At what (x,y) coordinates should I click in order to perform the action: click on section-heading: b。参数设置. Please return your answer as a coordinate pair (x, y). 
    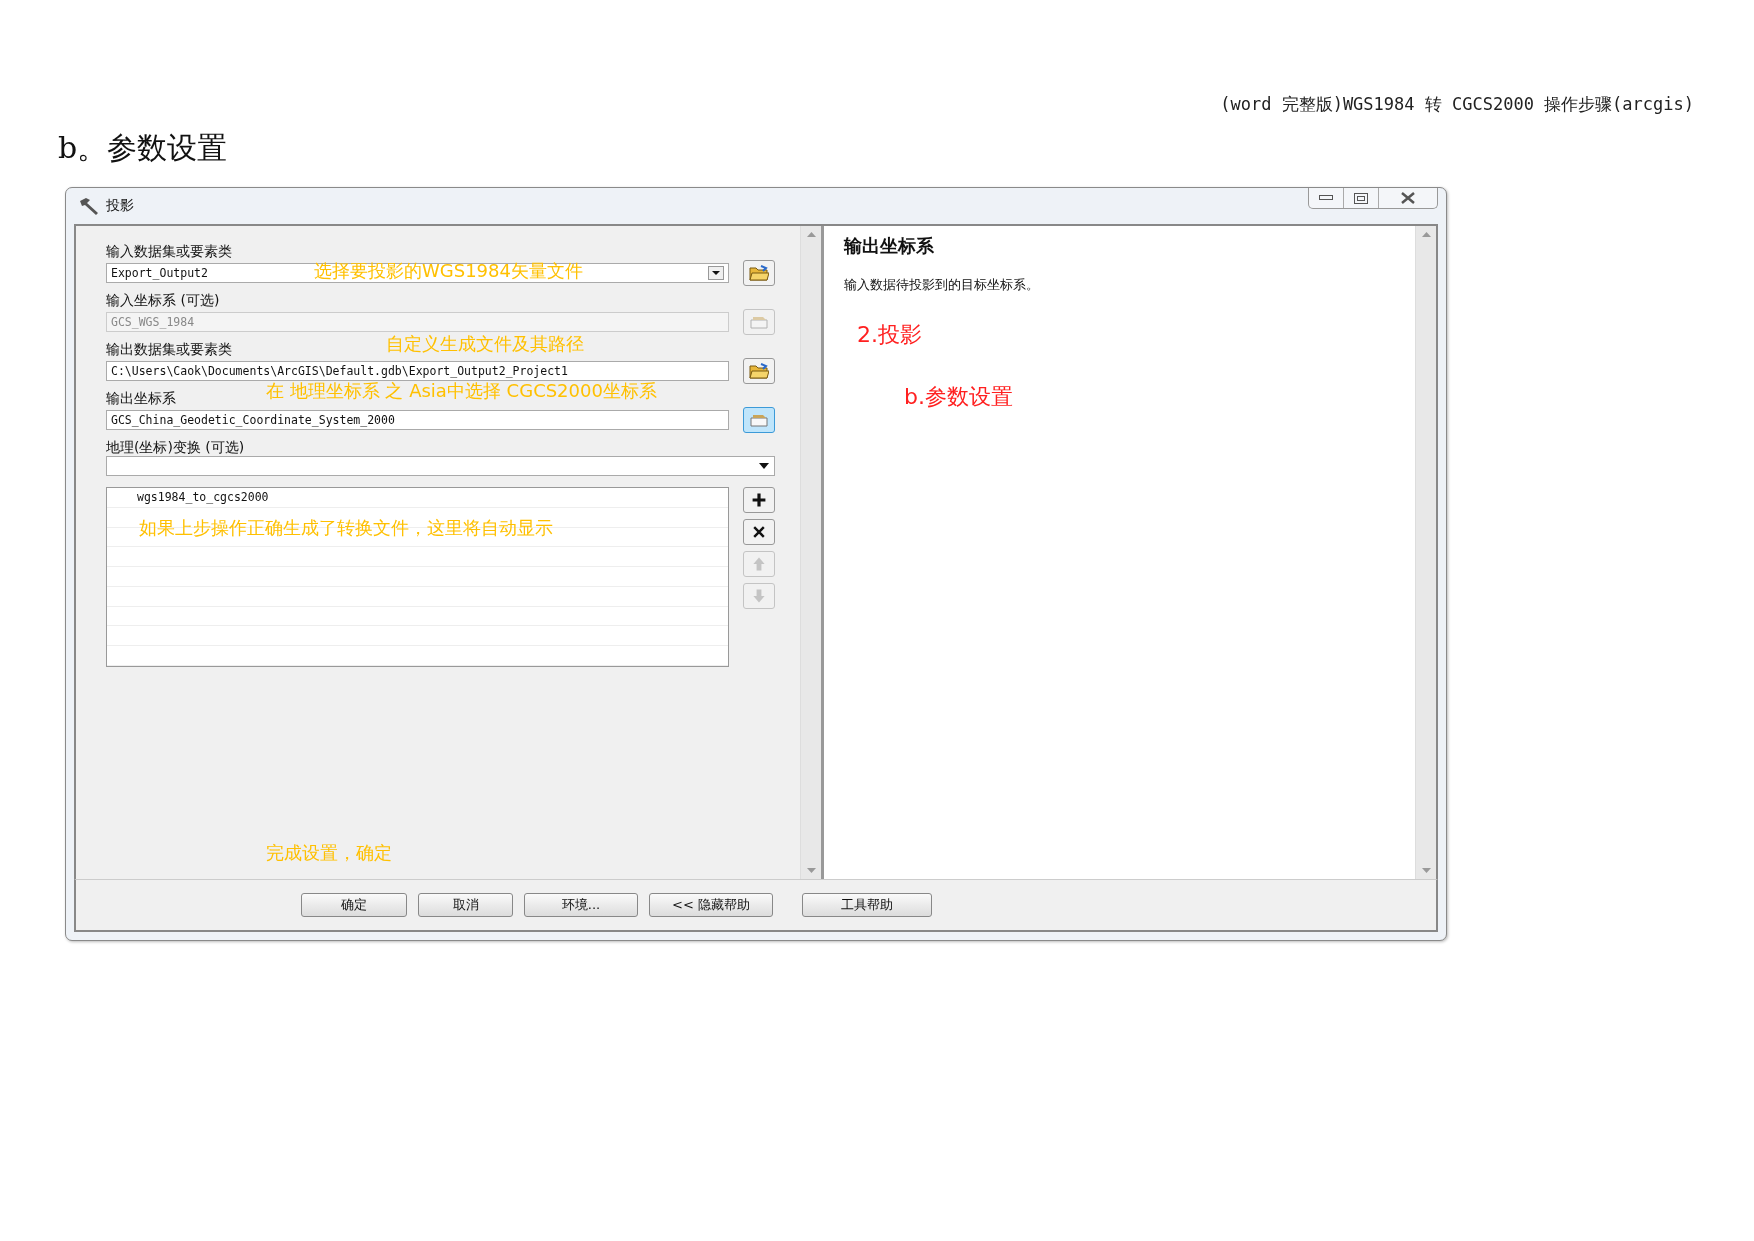
    Looking at the image, I should click on (143, 148).